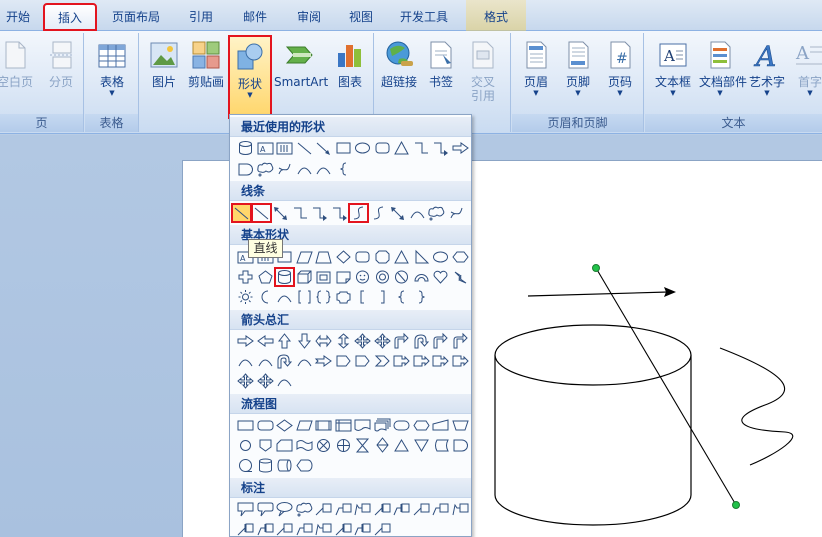  I want to click on tab-view: 视图, so click(361, 17).